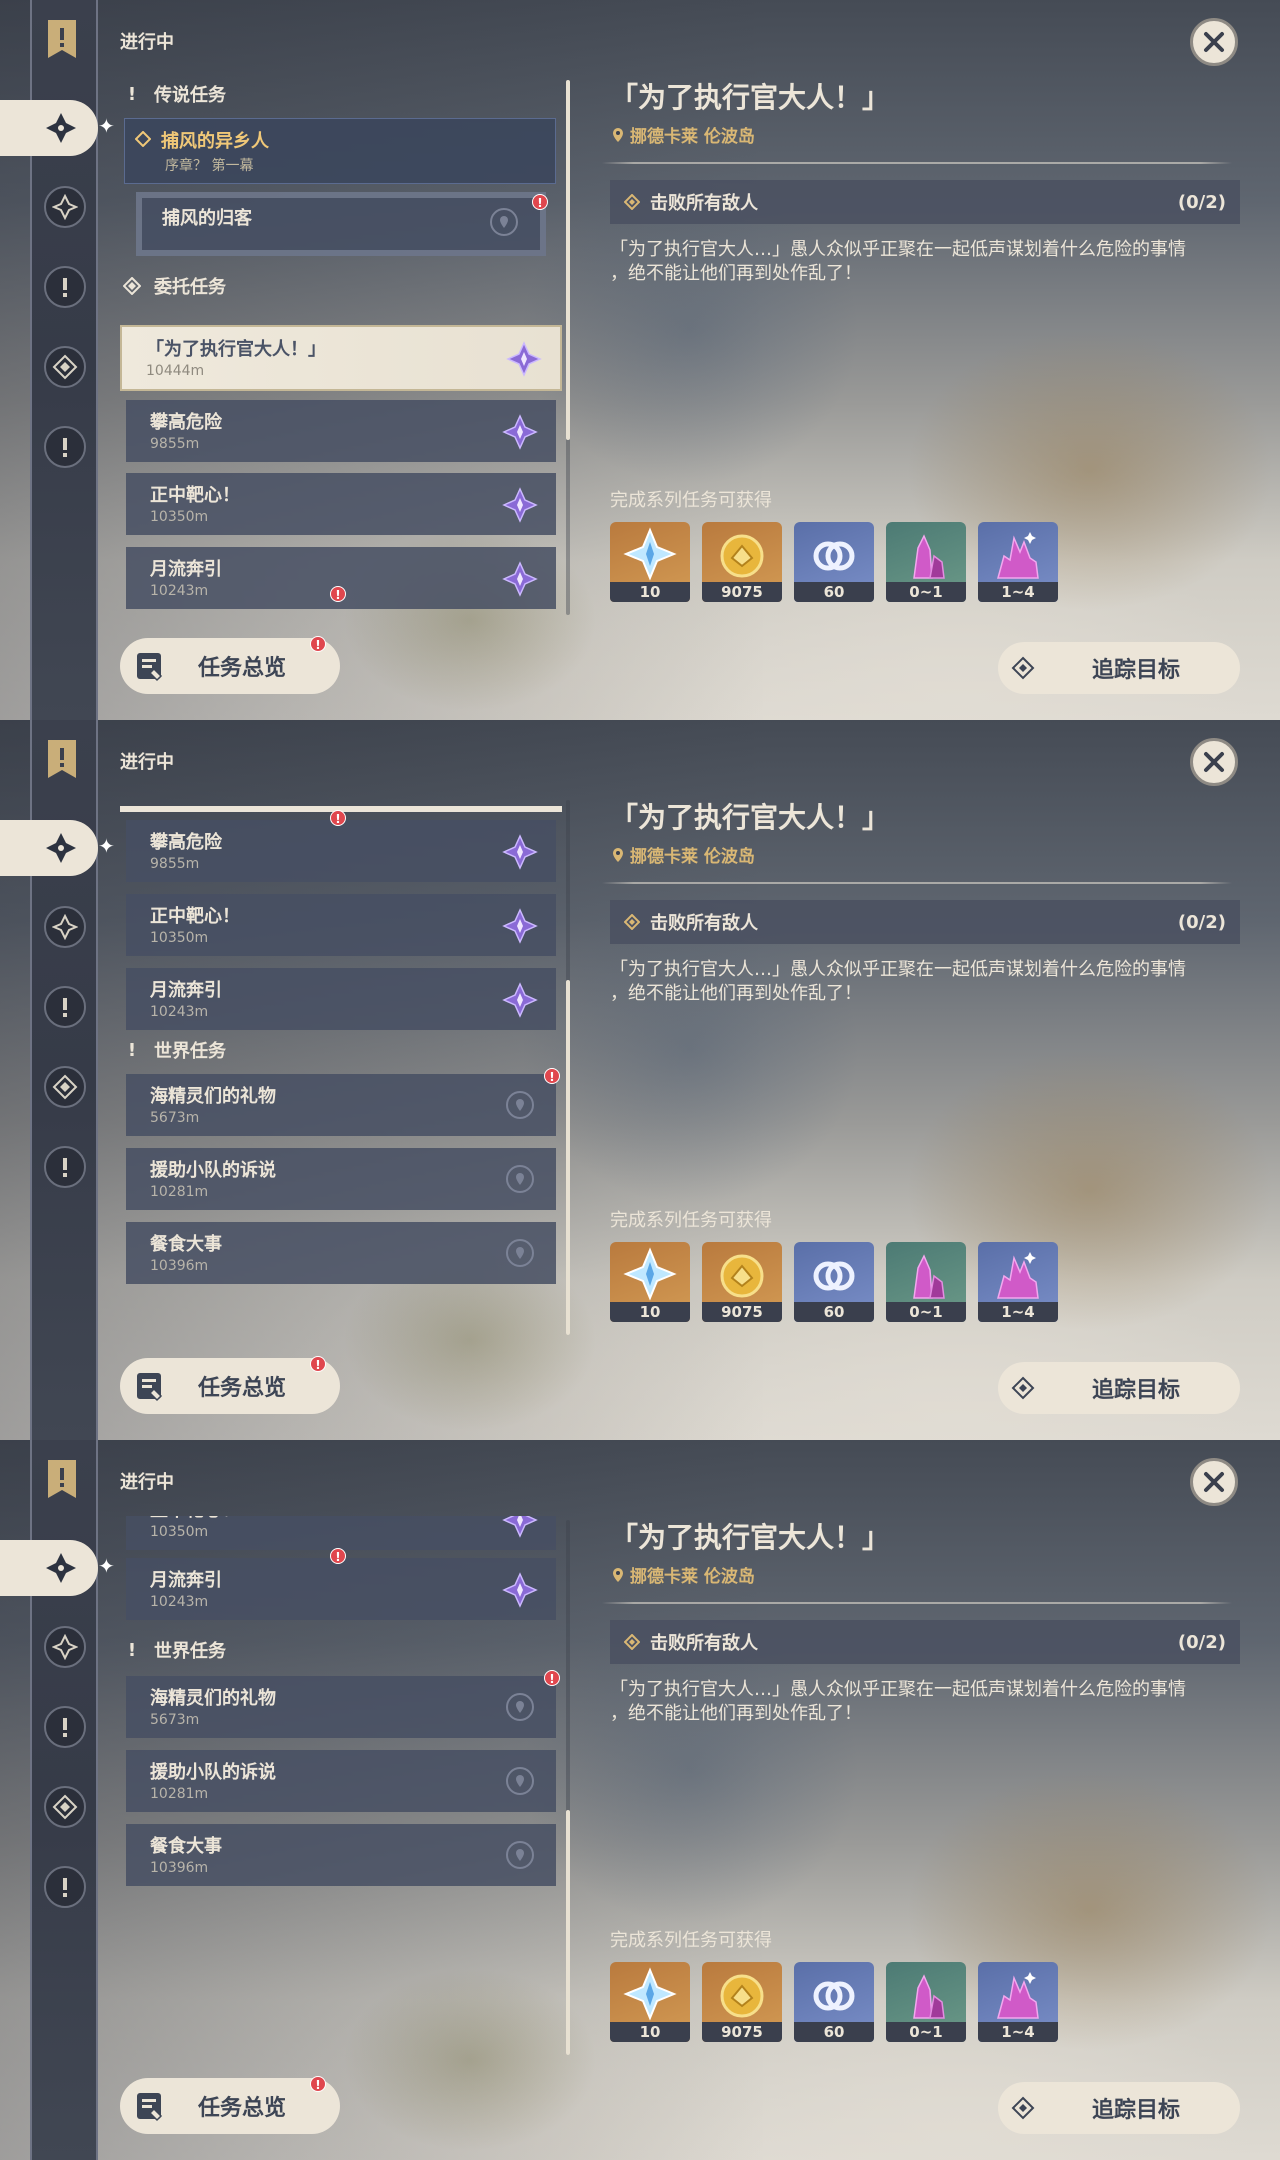  I want to click on quest-distance: 10444m, so click(175, 371).